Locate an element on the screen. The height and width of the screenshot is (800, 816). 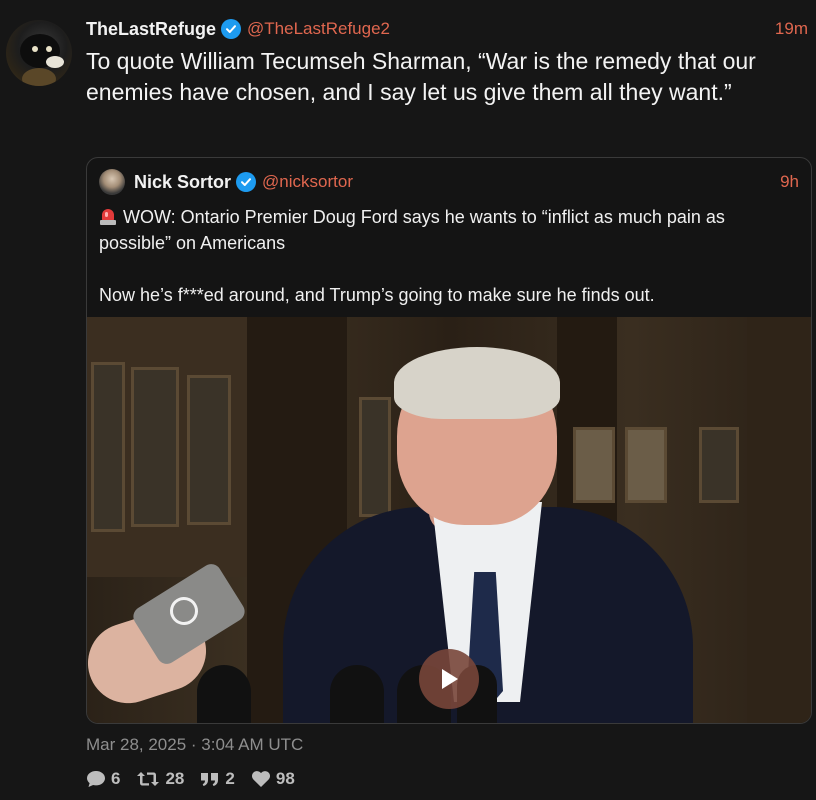
like-count: 98 is located at coordinates (285, 778).